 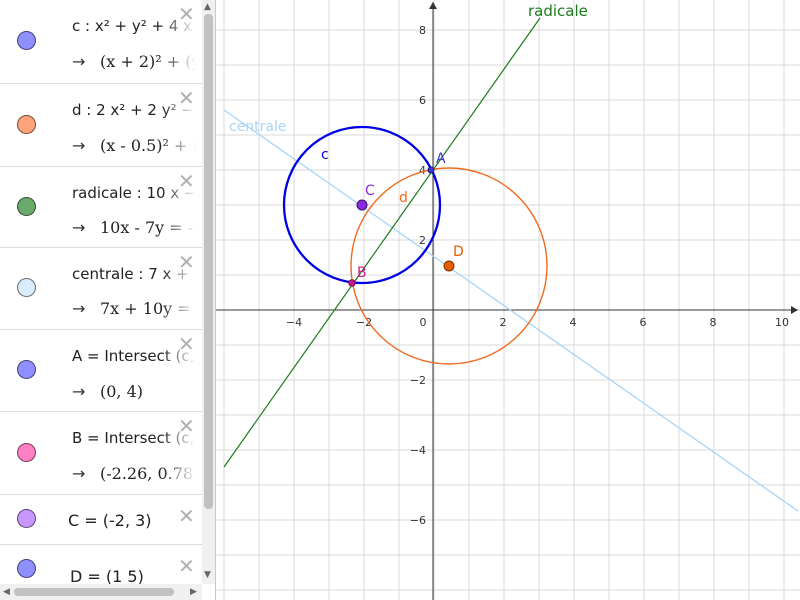 I want to click on visibility-toggle-d, so click(x=26, y=124).